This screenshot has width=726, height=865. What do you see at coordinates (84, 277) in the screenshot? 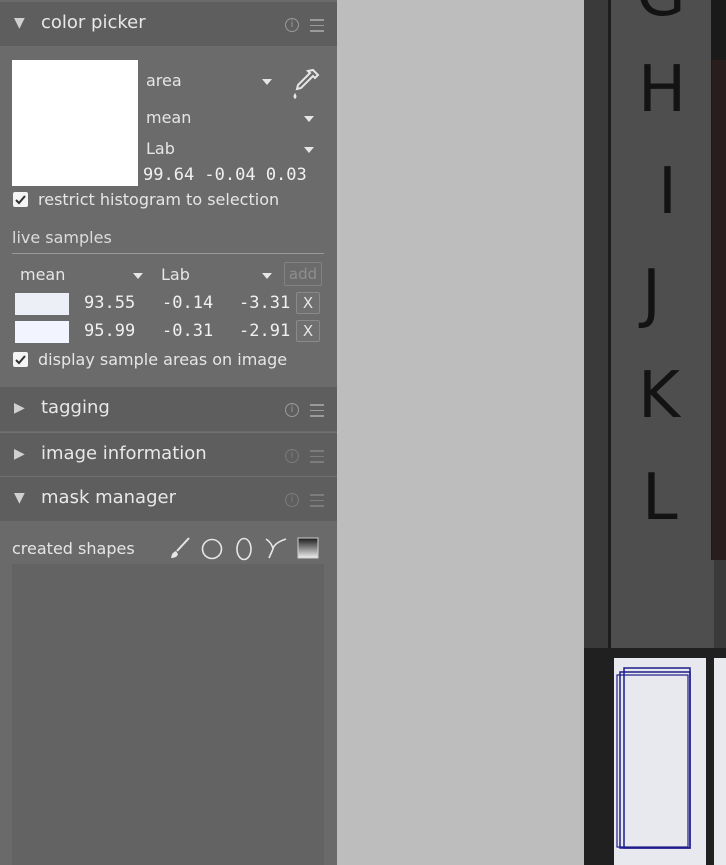
I see `samples-statistic-combo: mean` at bounding box center [84, 277].